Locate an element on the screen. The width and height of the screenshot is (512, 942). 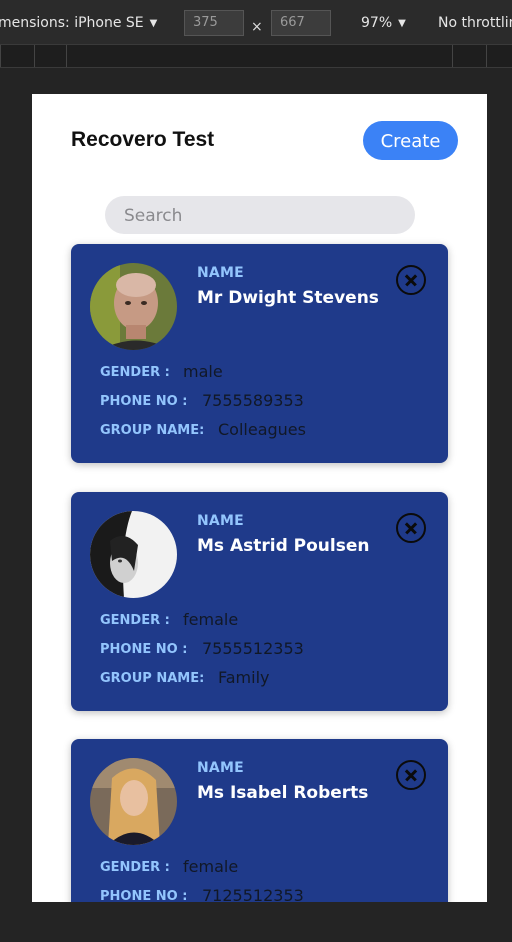
media-query-bar is located at coordinates (256, 56).